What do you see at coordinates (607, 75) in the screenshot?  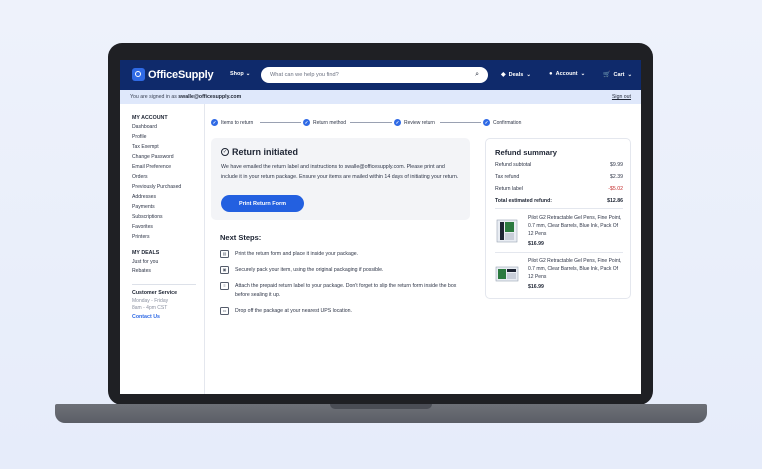 I see `cart-icon: 🛒` at bounding box center [607, 75].